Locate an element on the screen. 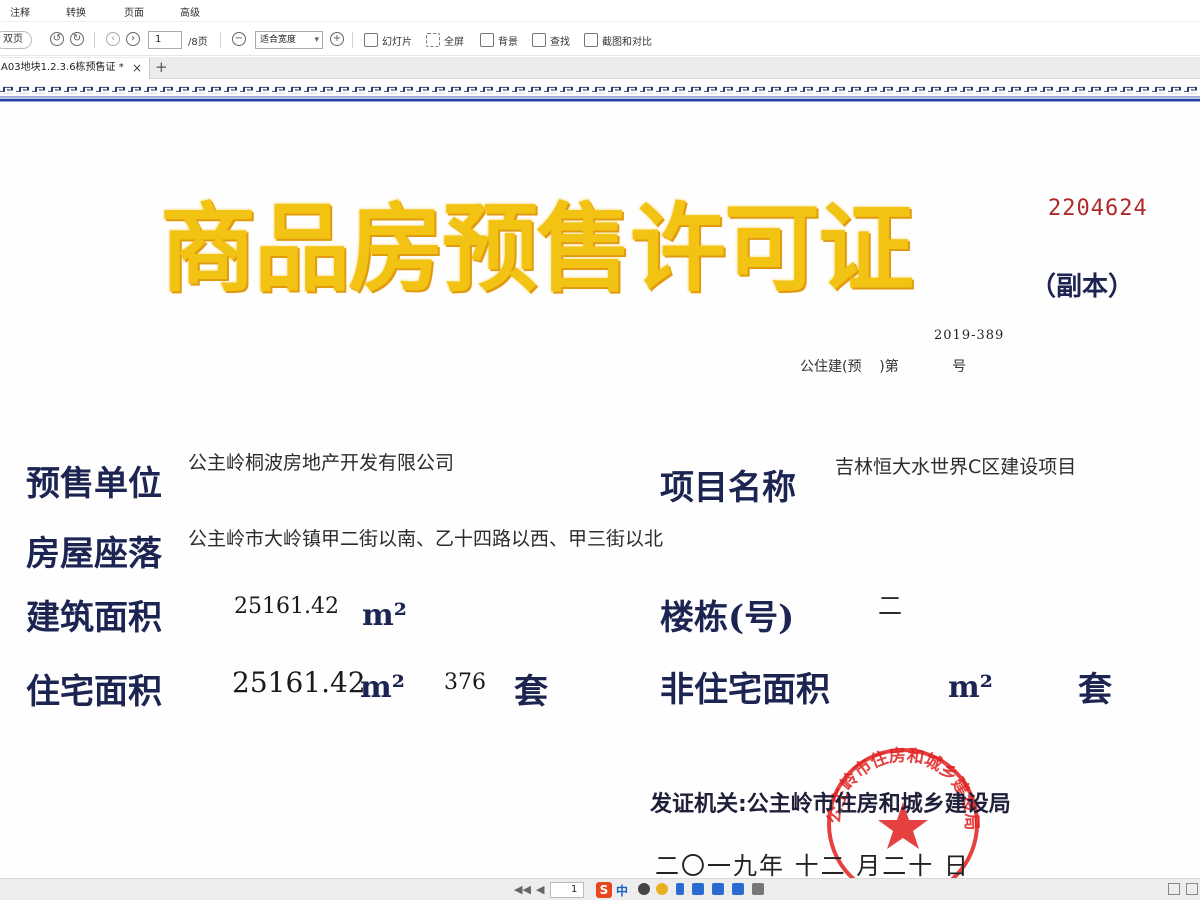 The width and height of the screenshot is (1200, 900). certificate-border is located at coordinates (600, 94).